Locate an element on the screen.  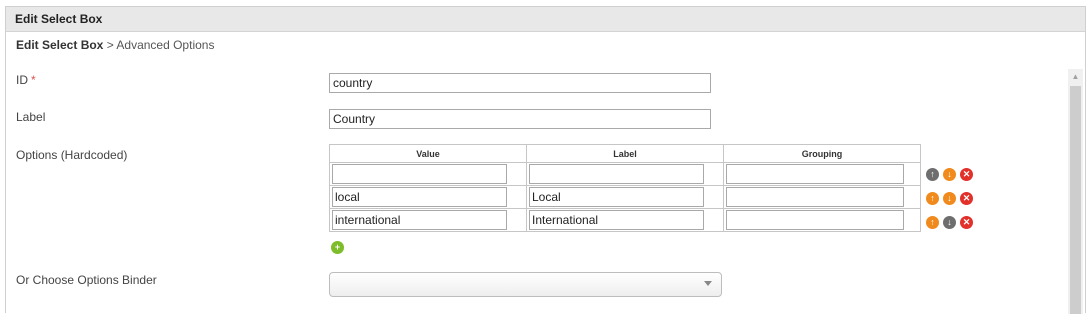
column-header-label: Label is located at coordinates (625, 153).